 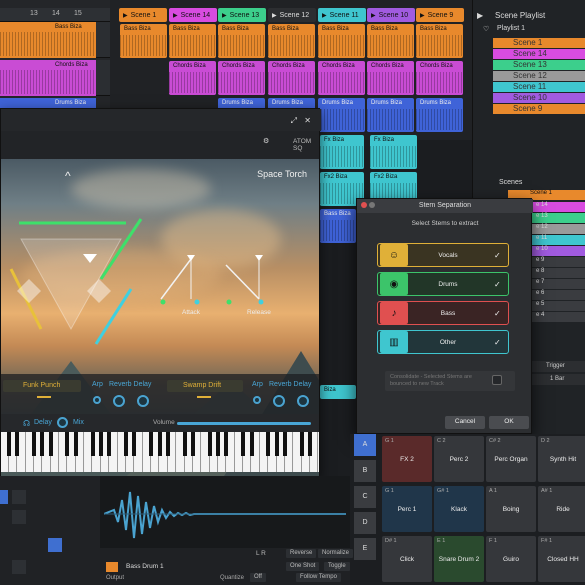 I want to click on close-dot-icon, so click(x=364, y=205).